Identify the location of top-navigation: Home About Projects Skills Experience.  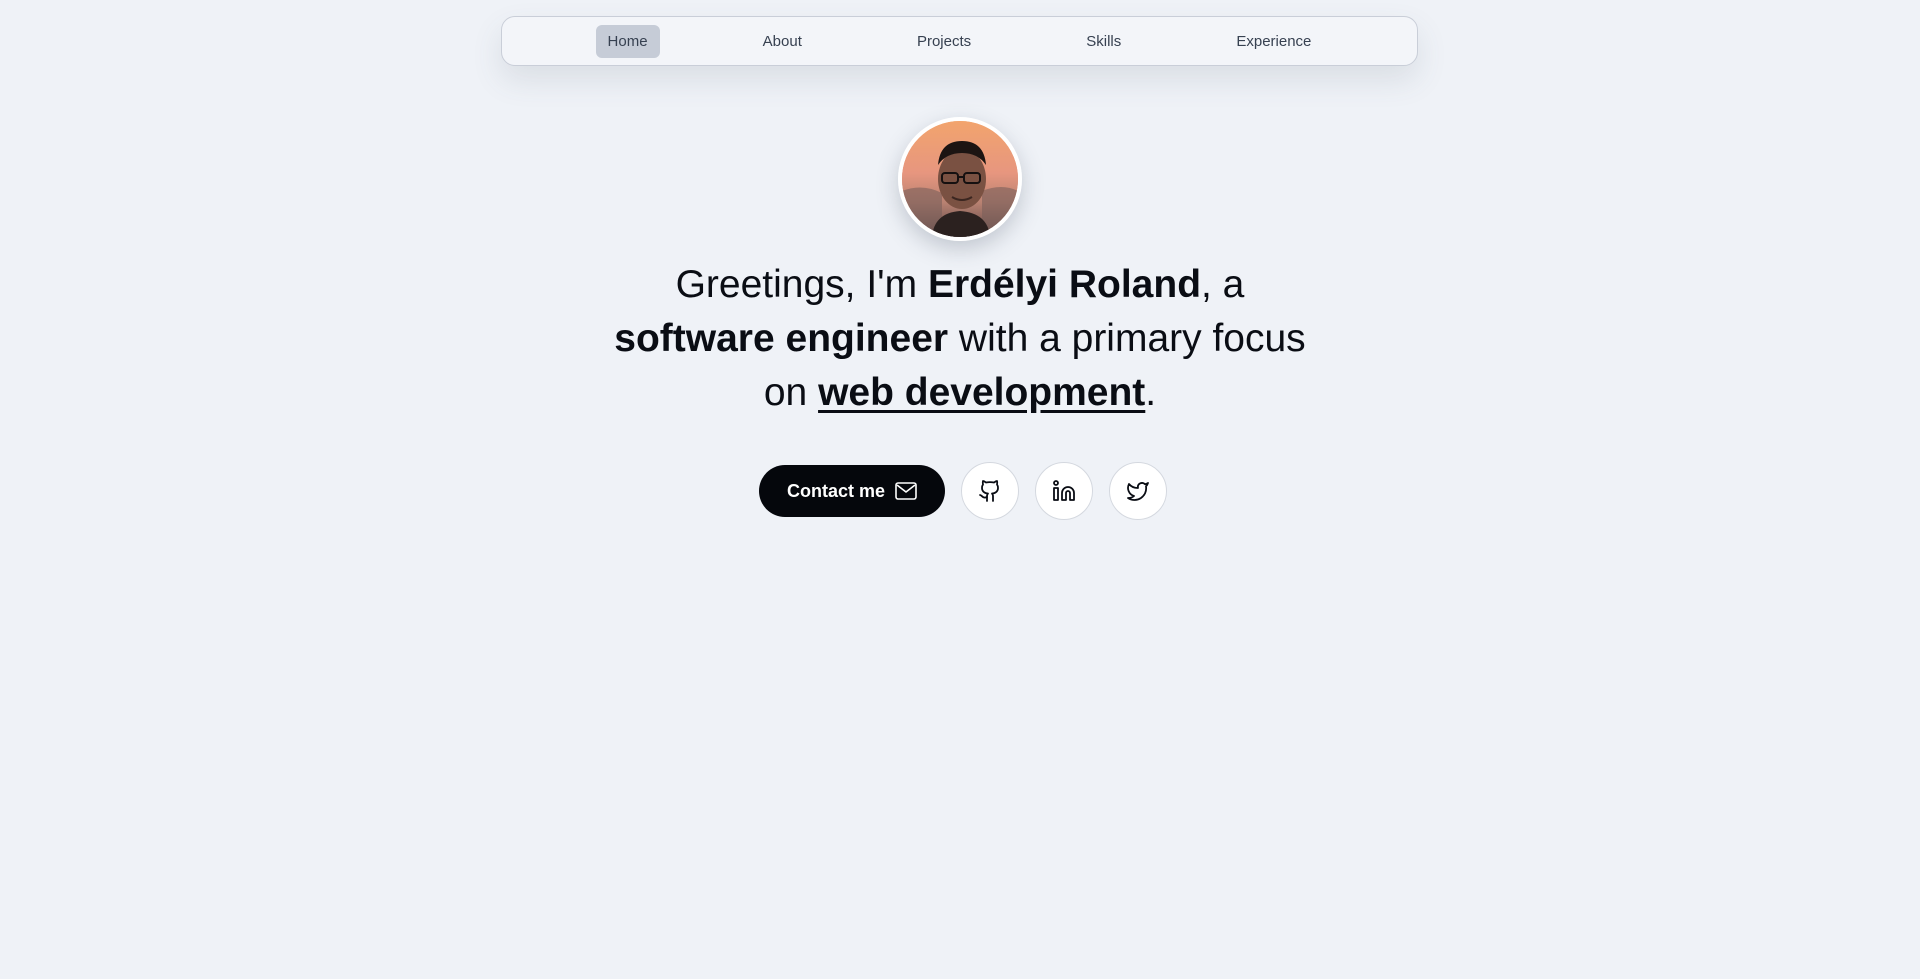
(959, 41).